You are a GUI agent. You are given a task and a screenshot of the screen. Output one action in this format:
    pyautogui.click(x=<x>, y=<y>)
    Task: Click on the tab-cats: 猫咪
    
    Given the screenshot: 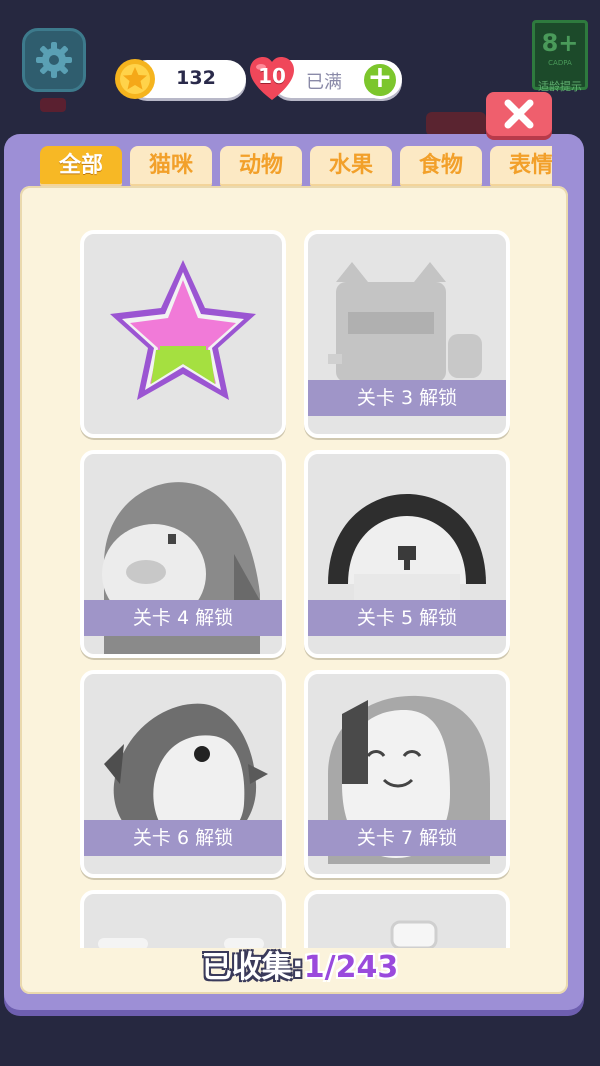 What is the action you would take?
    pyautogui.click(x=171, y=166)
    